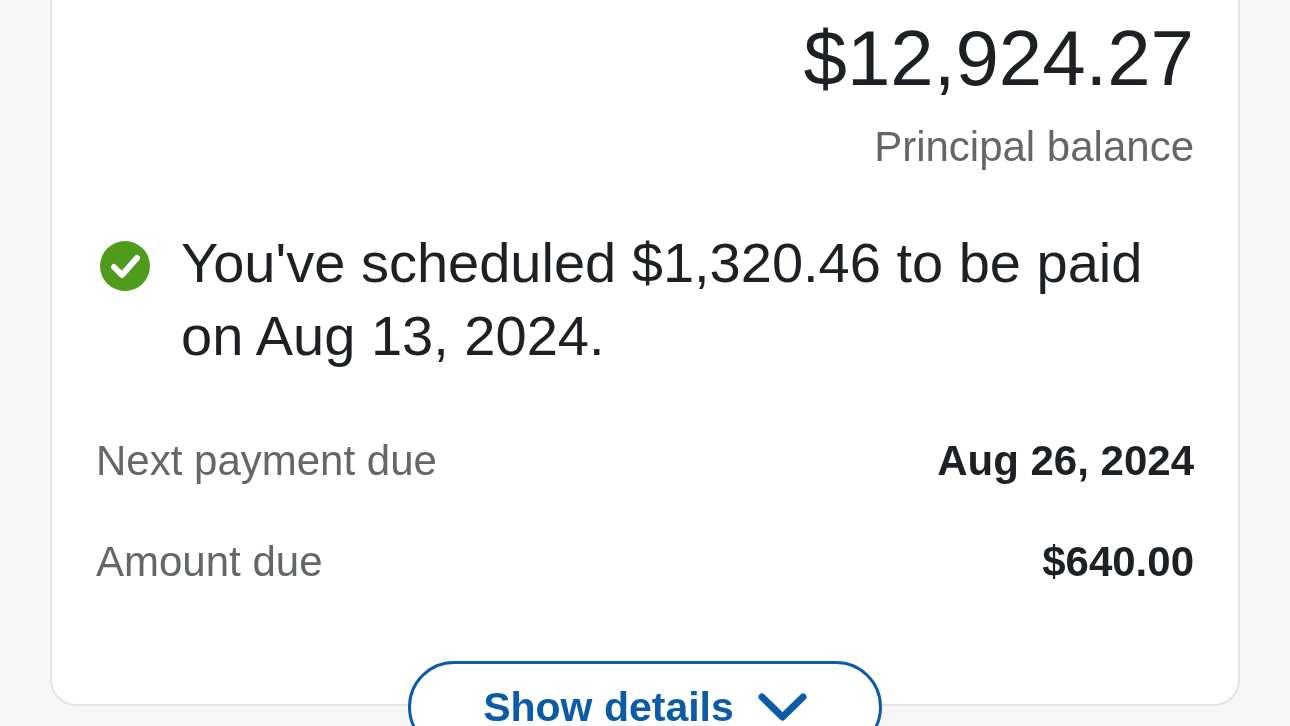 The height and width of the screenshot is (726, 1290). What do you see at coordinates (662, 299) in the screenshot?
I see `payment-scheduled-message: You've scheduled $1,320.46 to be paid on Aug 13, 2024.` at bounding box center [662, 299].